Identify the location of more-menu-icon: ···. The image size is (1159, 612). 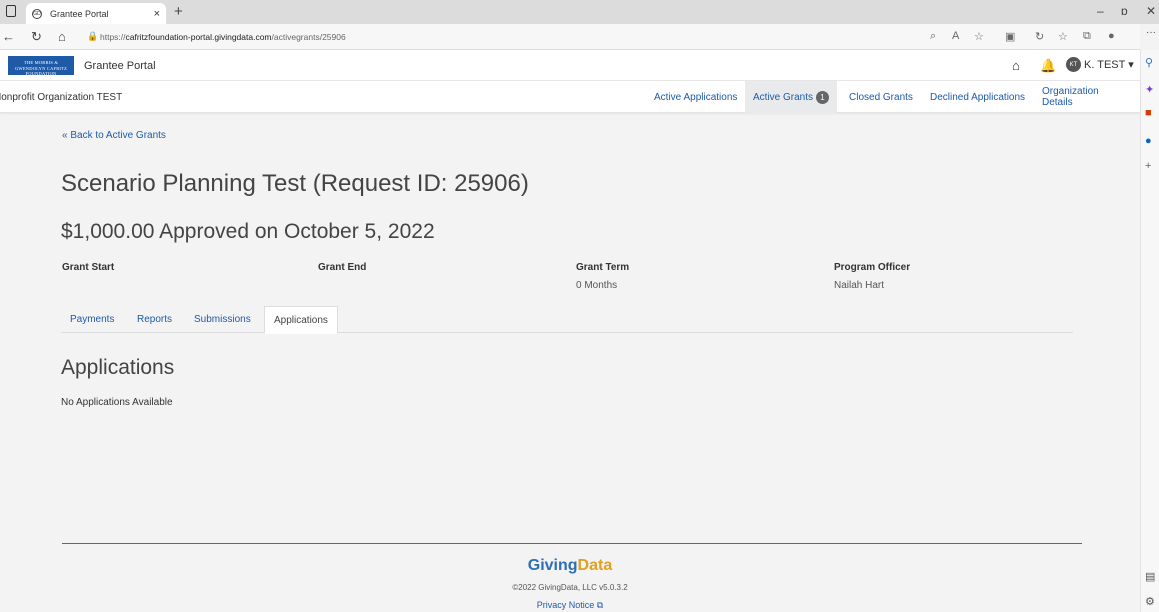
(1151, 32).